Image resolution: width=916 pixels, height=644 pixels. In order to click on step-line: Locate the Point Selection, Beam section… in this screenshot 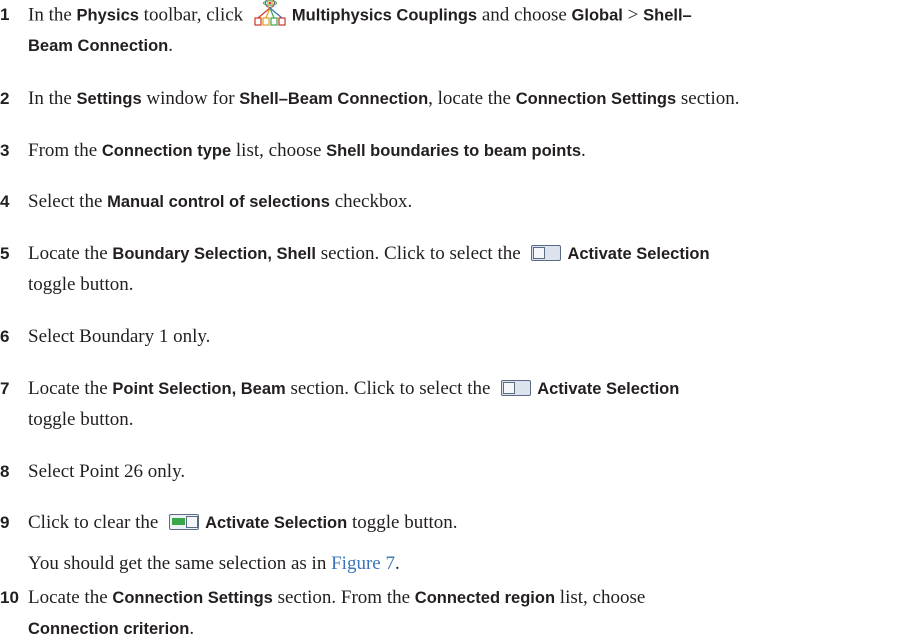, I will do `click(468, 389)`.